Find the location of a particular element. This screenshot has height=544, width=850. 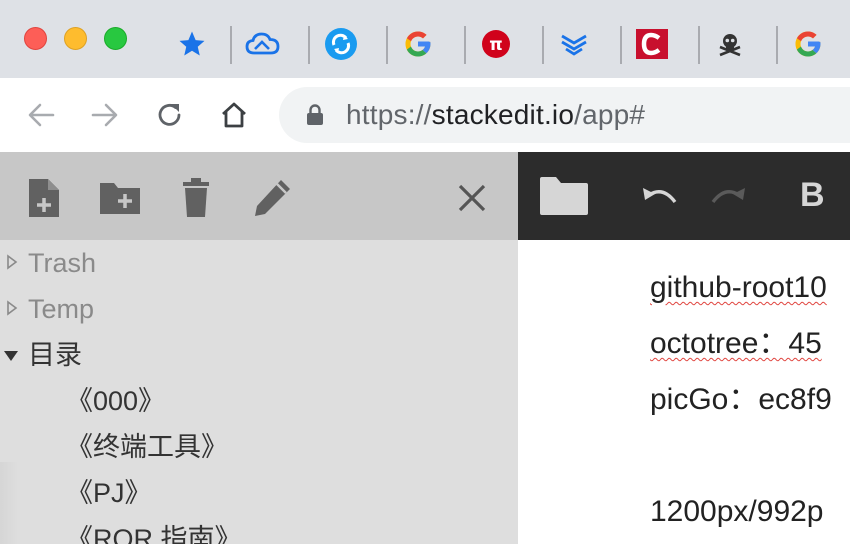

file-item: 《终端工具》 is located at coordinates (259, 447).